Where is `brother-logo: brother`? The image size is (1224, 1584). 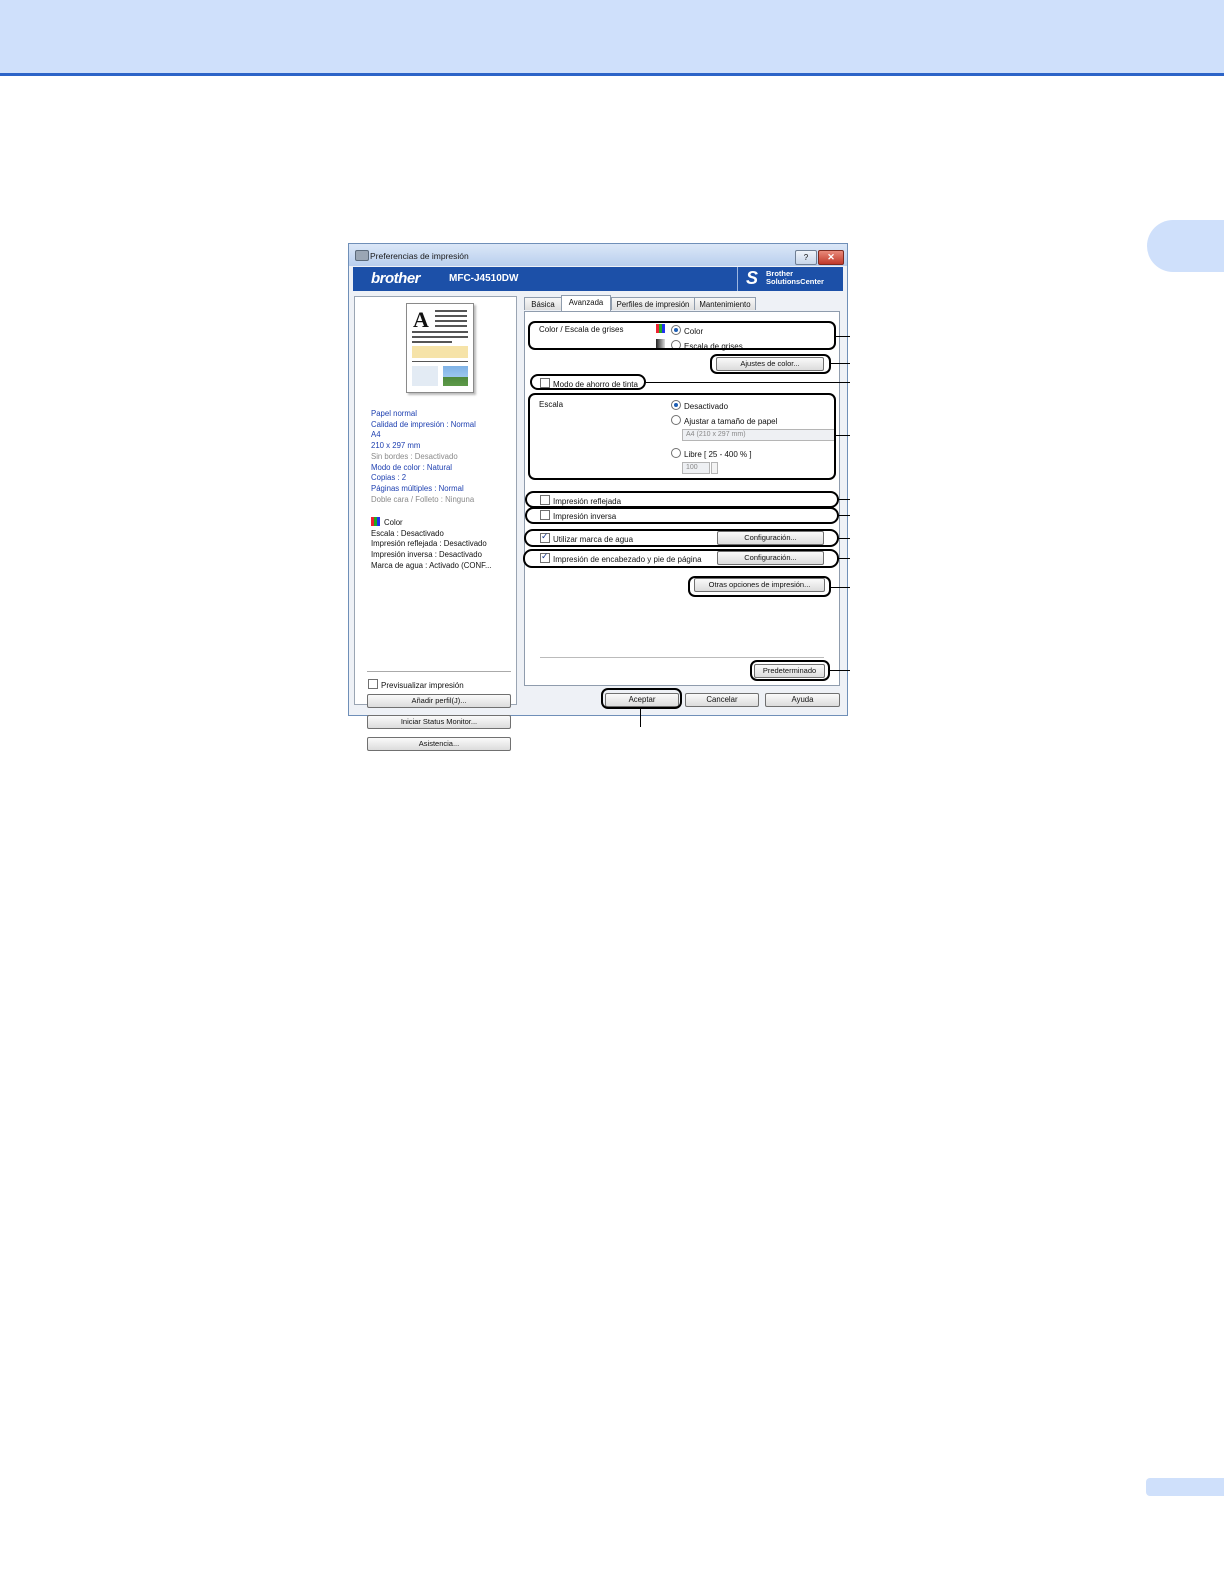
brother-logo: brother is located at coordinates (396, 278).